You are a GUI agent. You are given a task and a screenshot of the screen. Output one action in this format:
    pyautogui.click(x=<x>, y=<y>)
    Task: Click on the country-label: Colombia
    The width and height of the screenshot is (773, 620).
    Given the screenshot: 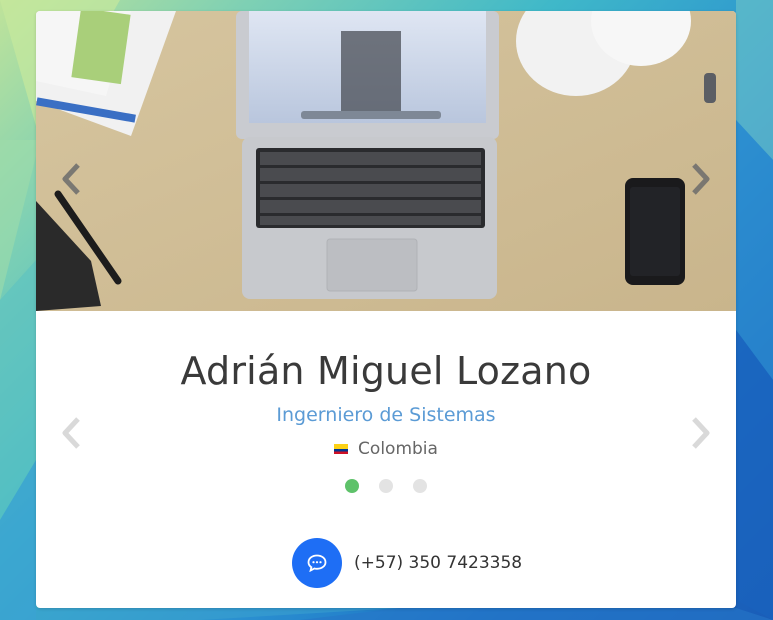 What is the action you would take?
    pyautogui.click(x=398, y=449)
    